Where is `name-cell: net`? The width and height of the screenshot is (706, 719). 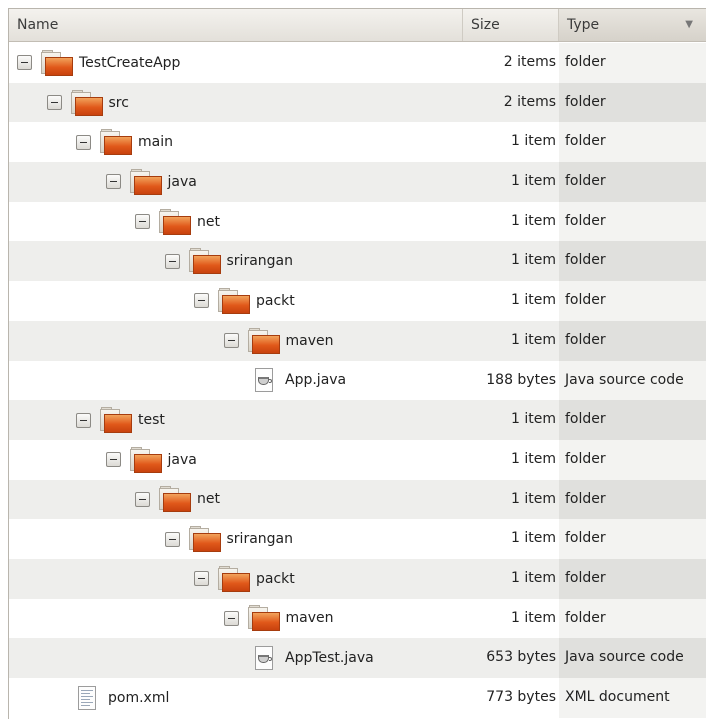 name-cell: net is located at coordinates (177, 500).